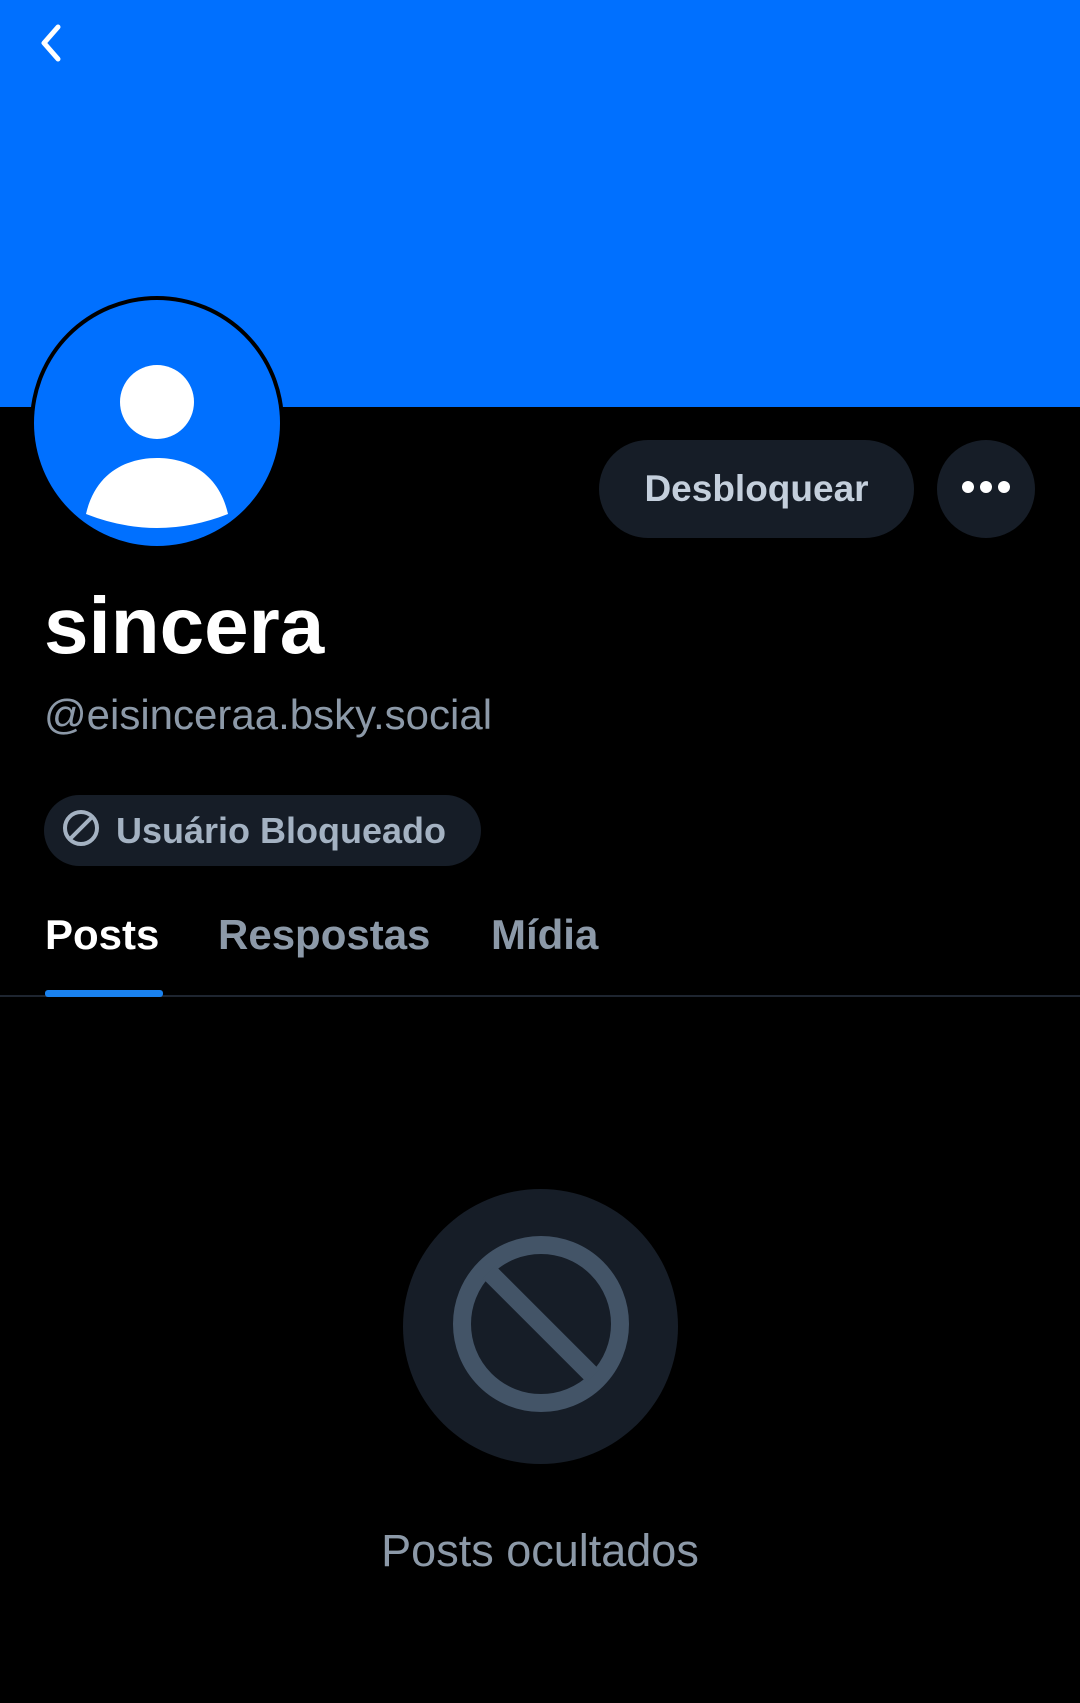 Image resolution: width=1080 pixels, height=1703 pixels. Describe the element at coordinates (104, 993) in the screenshot. I see `active-tab-indicator` at that location.